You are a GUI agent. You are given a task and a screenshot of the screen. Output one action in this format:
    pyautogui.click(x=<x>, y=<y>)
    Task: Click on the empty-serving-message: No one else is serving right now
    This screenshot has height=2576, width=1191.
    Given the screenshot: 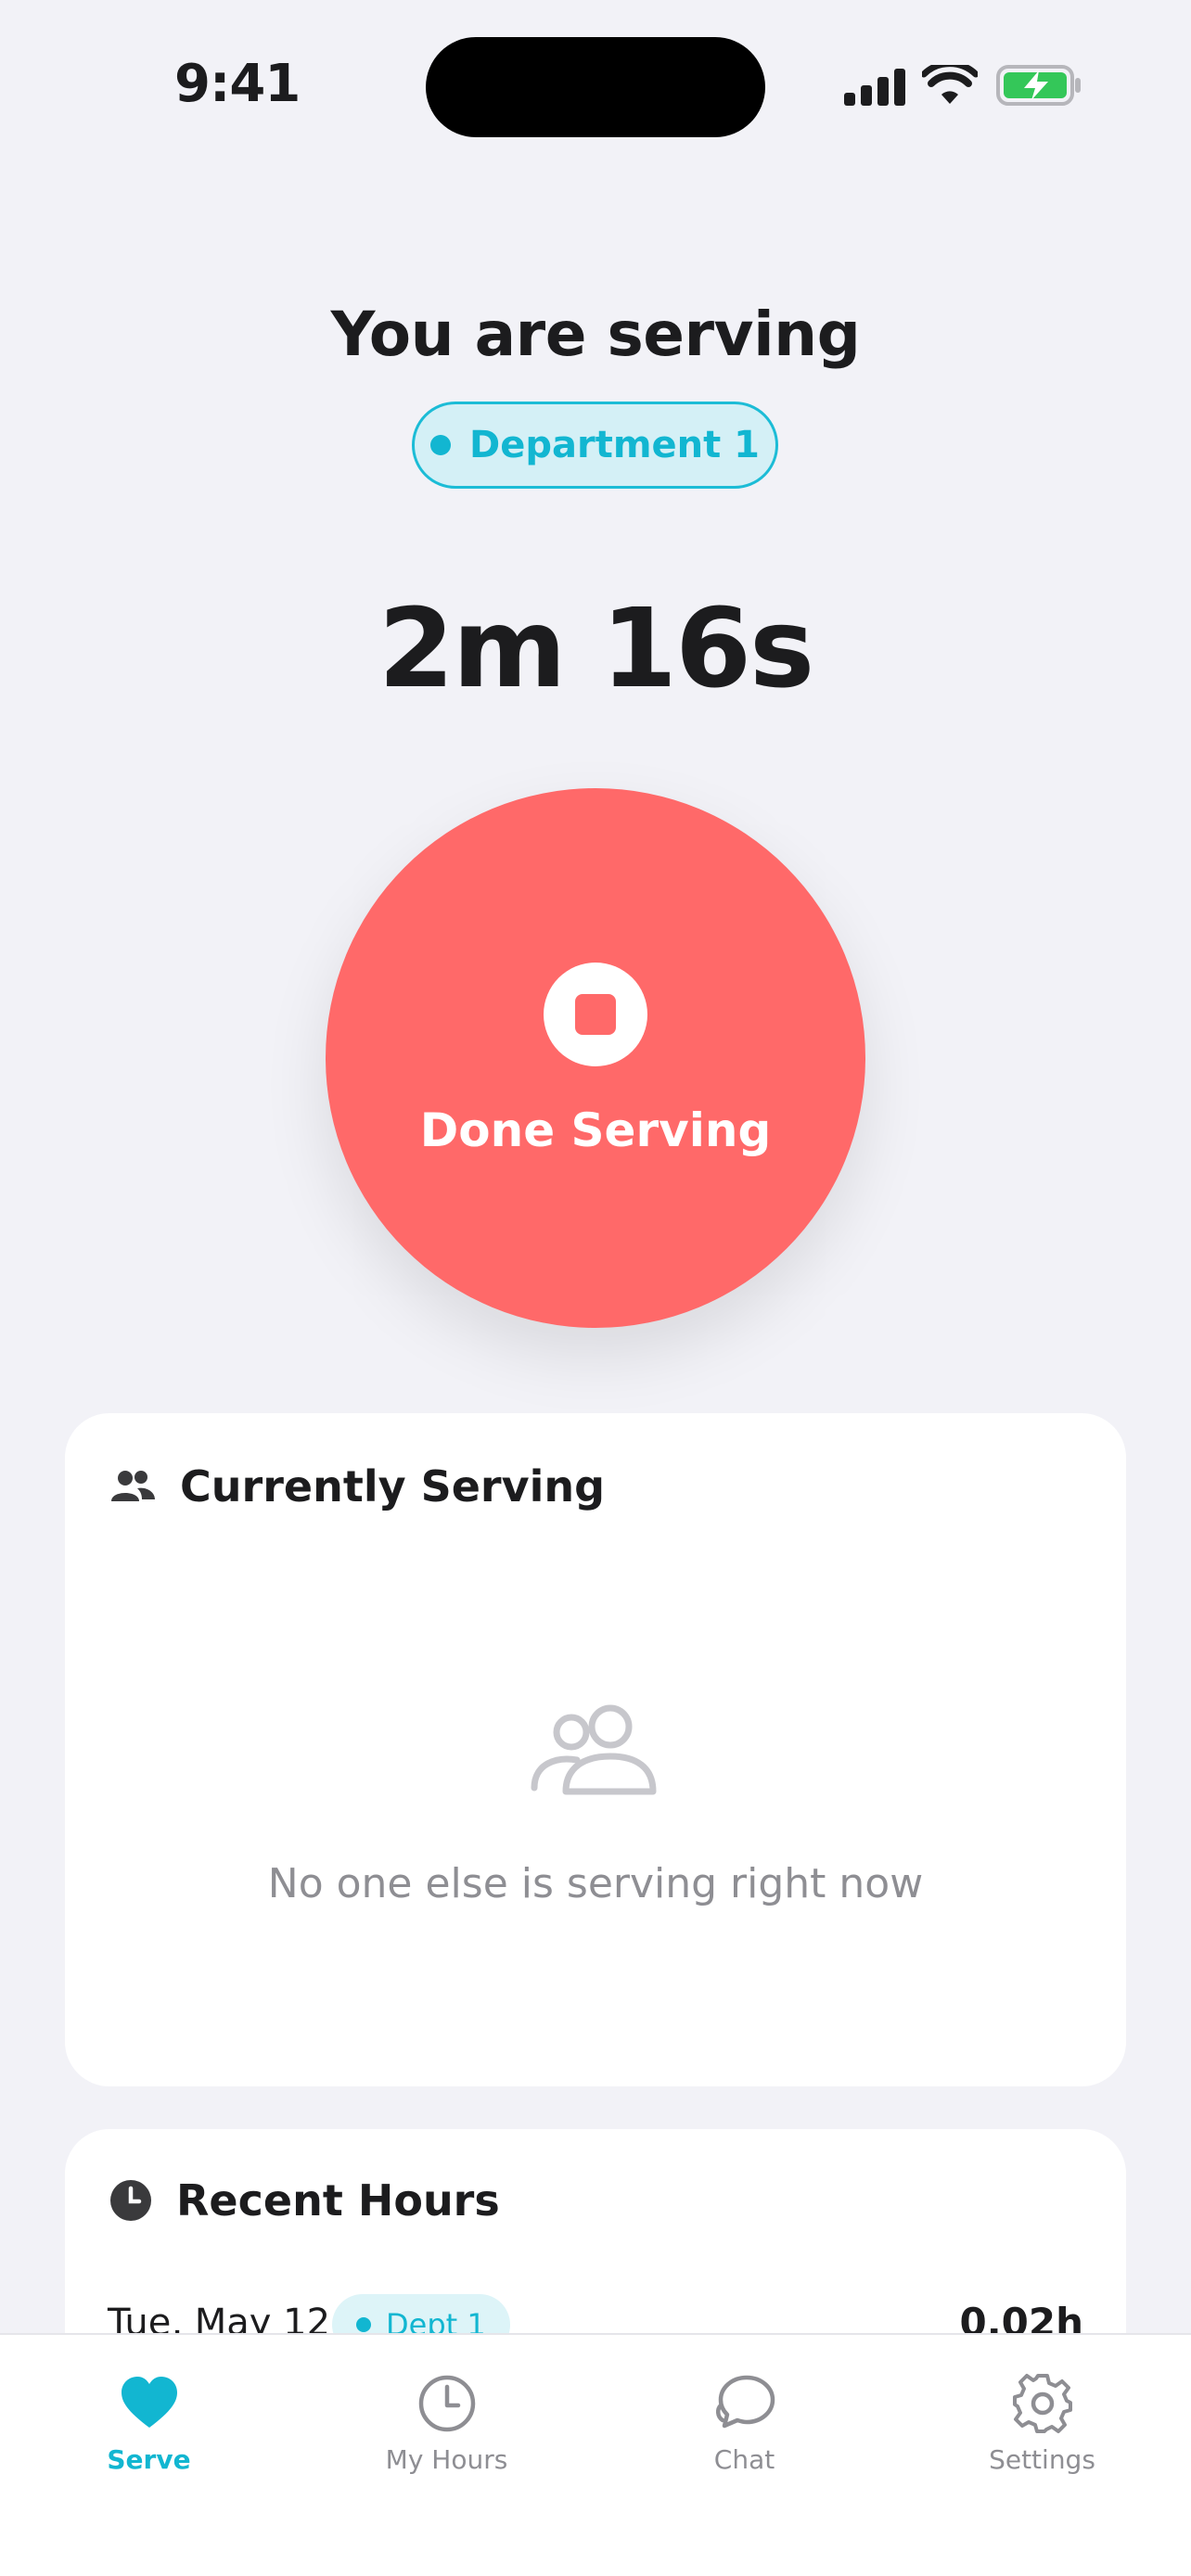 What is the action you would take?
    pyautogui.click(x=595, y=1883)
    